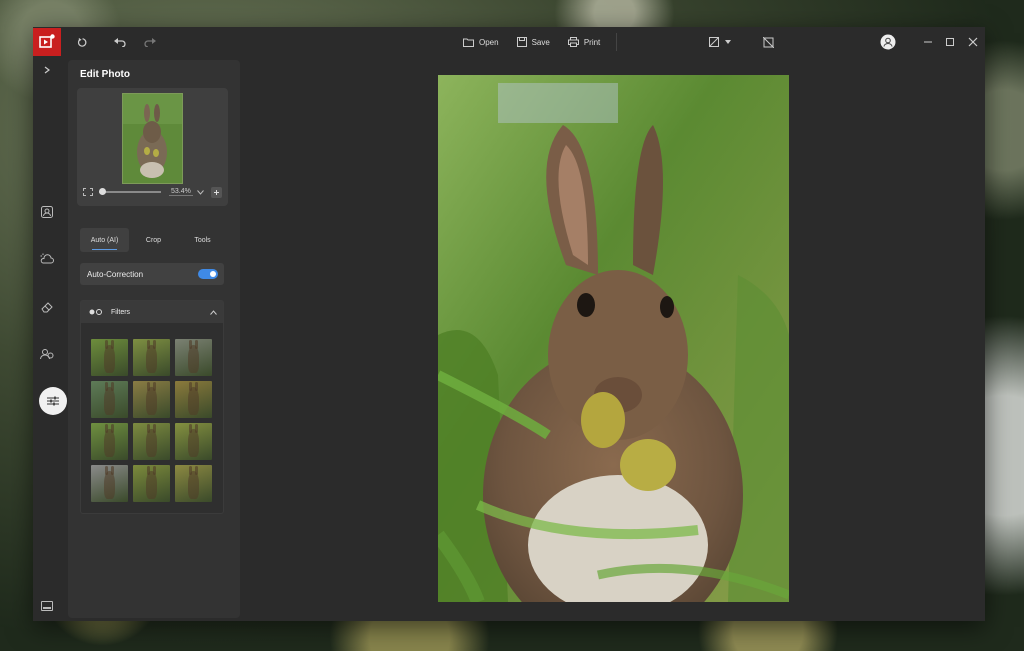 The width and height of the screenshot is (1024, 651). Describe the element at coordinates (53, 401) in the screenshot. I see `adjust-sliders-icon` at that location.